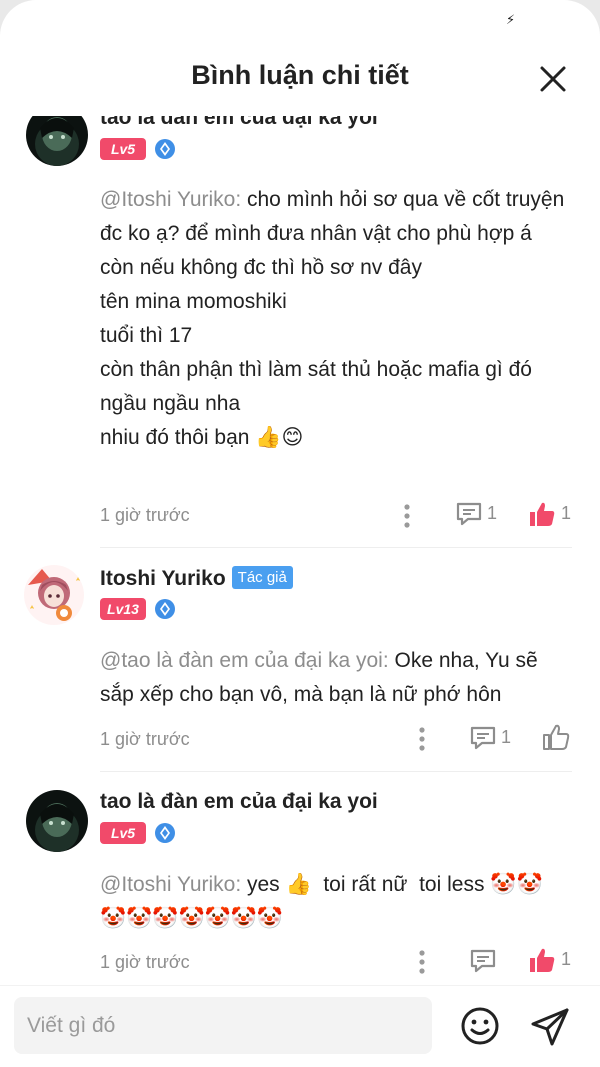  I want to click on mention: @tao là đàn em của đại ka yoi:, so click(244, 660).